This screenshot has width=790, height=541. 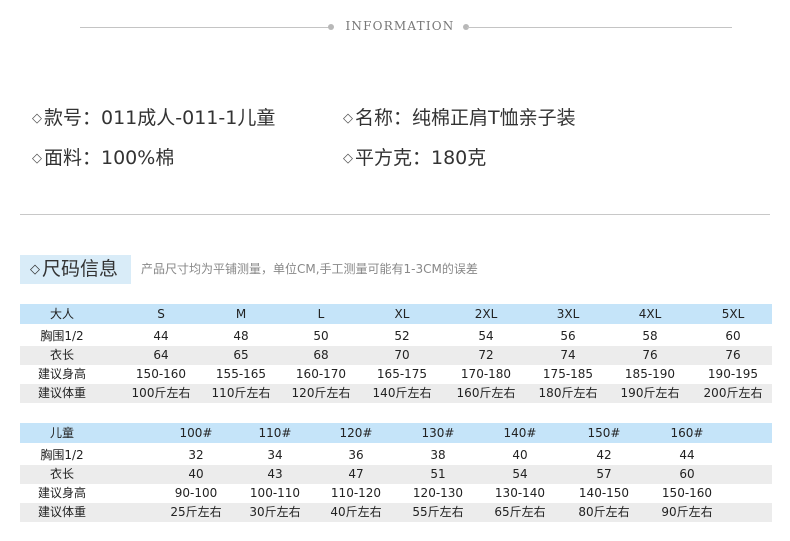 What do you see at coordinates (331, 27) in the screenshot?
I see `dot-left` at bounding box center [331, 27].